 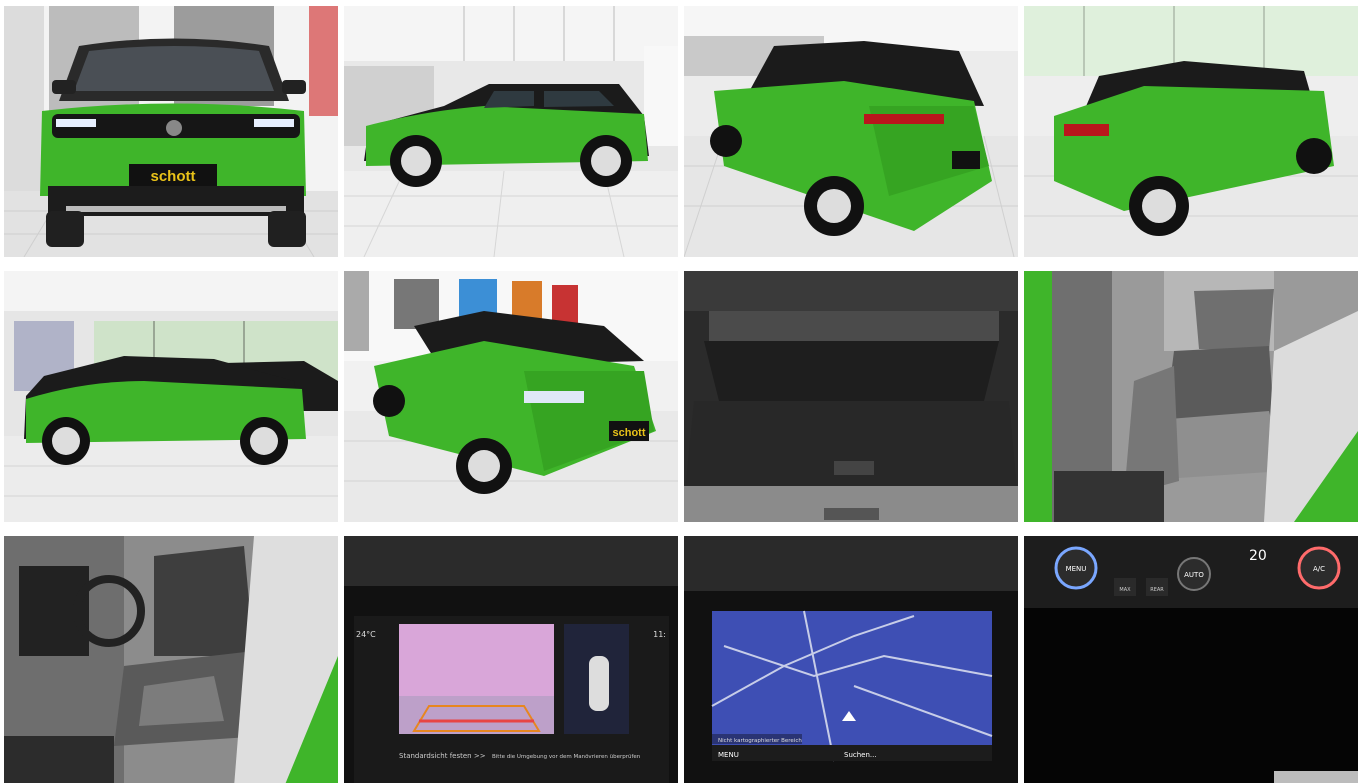 I want to click on rear-seats-photo, so click(x=1191, y=396).